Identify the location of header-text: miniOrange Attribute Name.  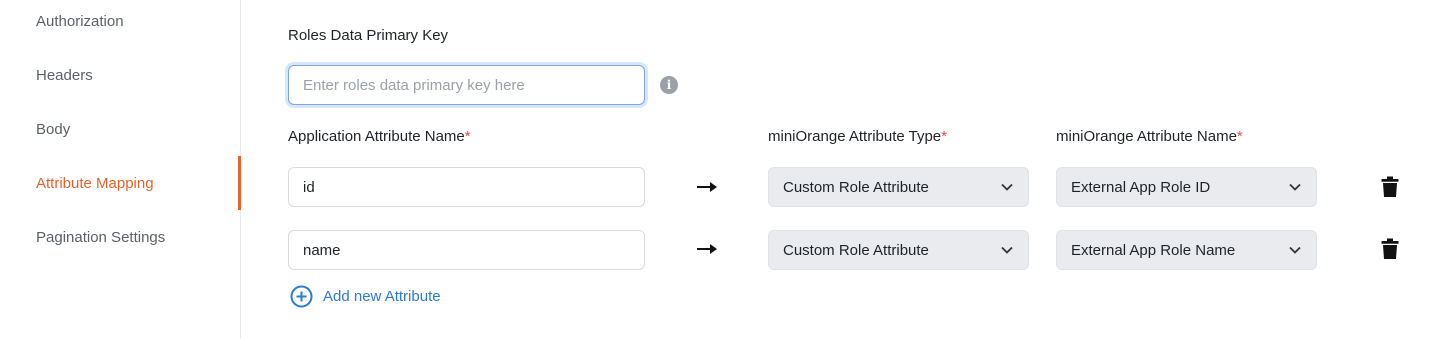
(1146, 136).